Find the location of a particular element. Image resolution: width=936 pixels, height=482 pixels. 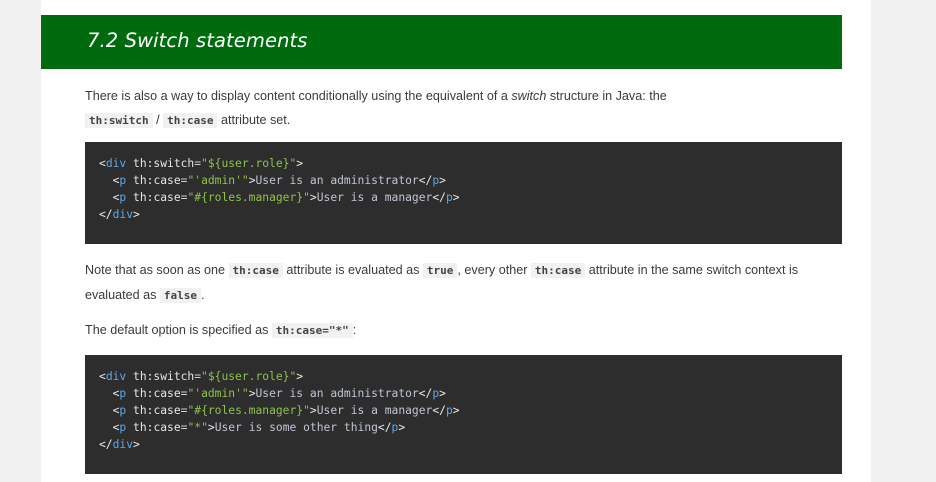

inline-code-true: true is located at coordinates (440, 270).